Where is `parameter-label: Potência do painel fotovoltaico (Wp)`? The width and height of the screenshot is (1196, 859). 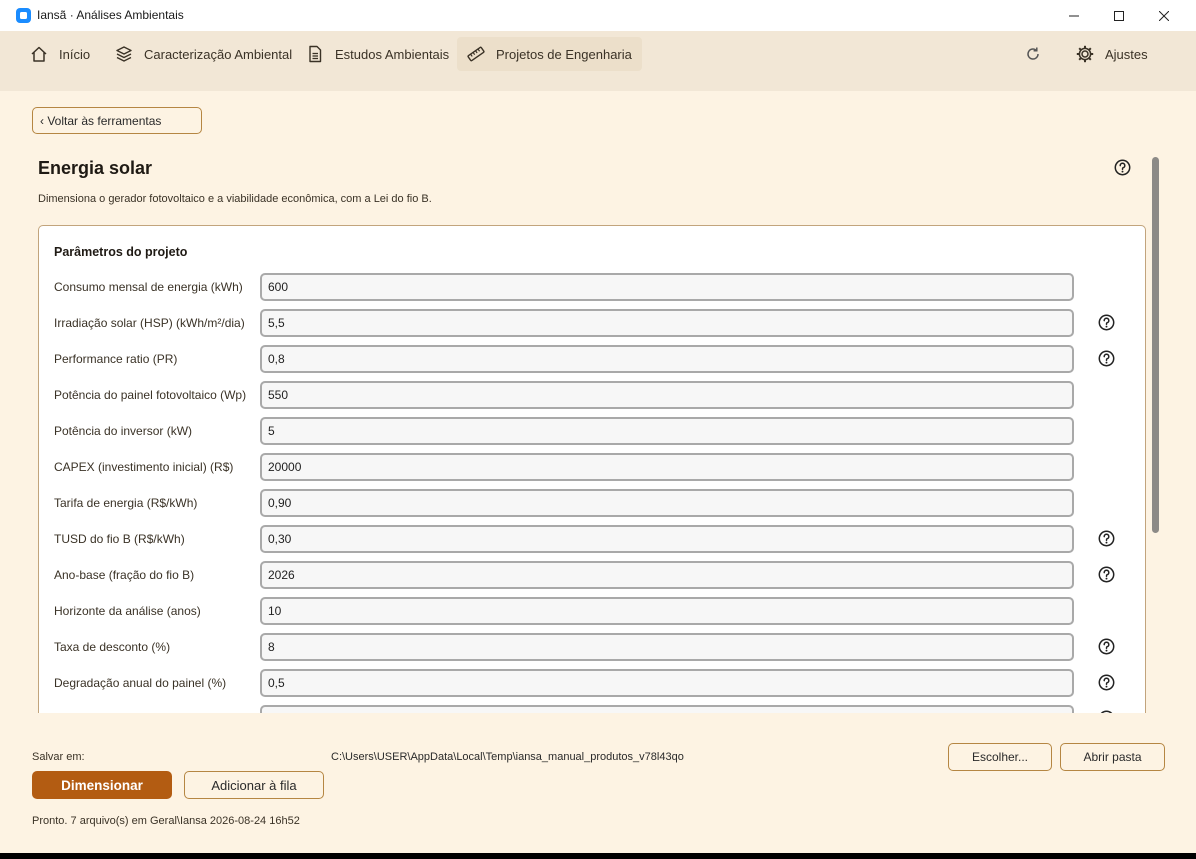
parameter-label: Potência do painel fotovoltaico (Wp) is located at coordinates (150, 395).